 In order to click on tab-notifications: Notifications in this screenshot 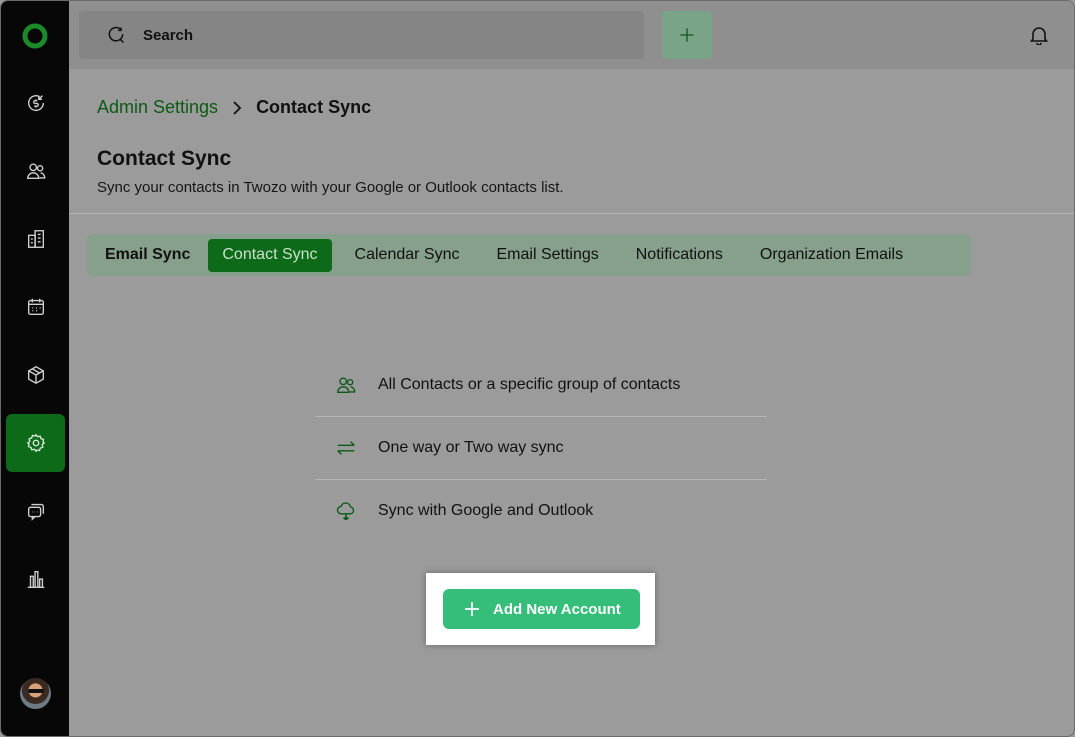, I will do `click(679, 255)`.